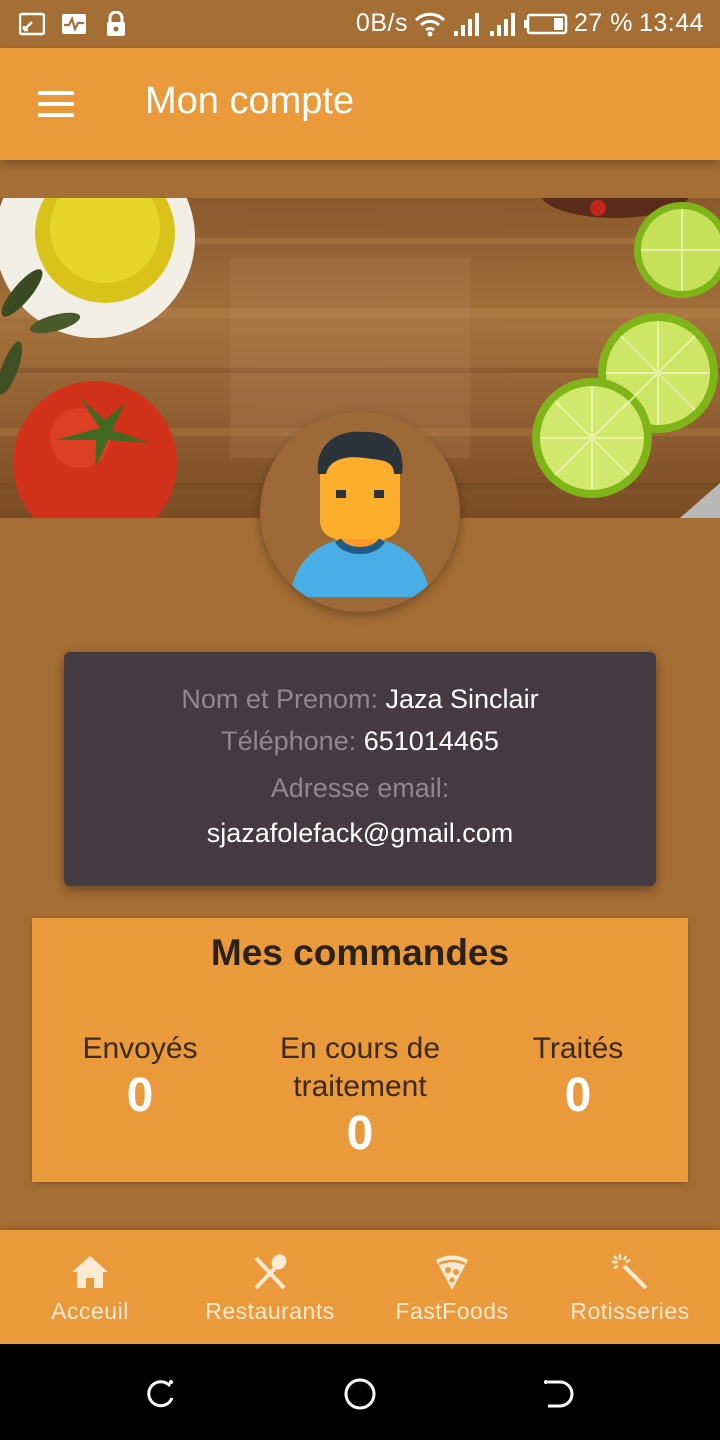  Describe the element at coordinates (360, 1086) in the screenshot. I see `orders-in-progress-label-2: traitement` at that location.